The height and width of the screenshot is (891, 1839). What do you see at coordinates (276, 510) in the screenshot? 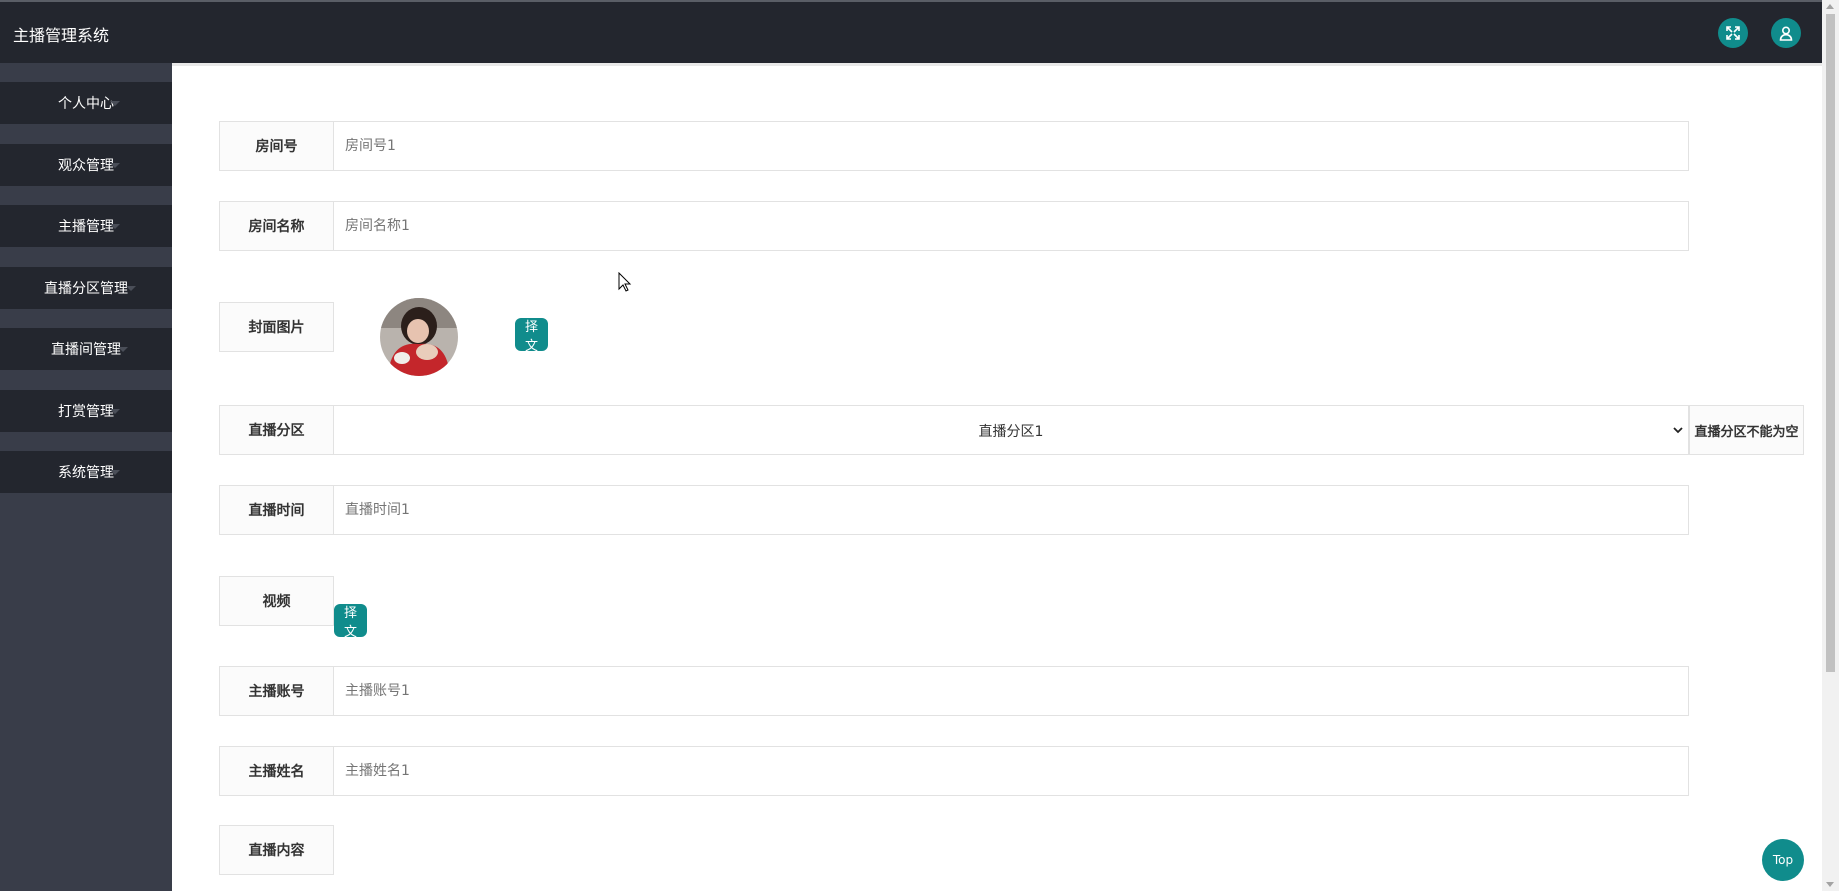
I see `live-time-label: 直播时间` at bounding box center [276, 510].